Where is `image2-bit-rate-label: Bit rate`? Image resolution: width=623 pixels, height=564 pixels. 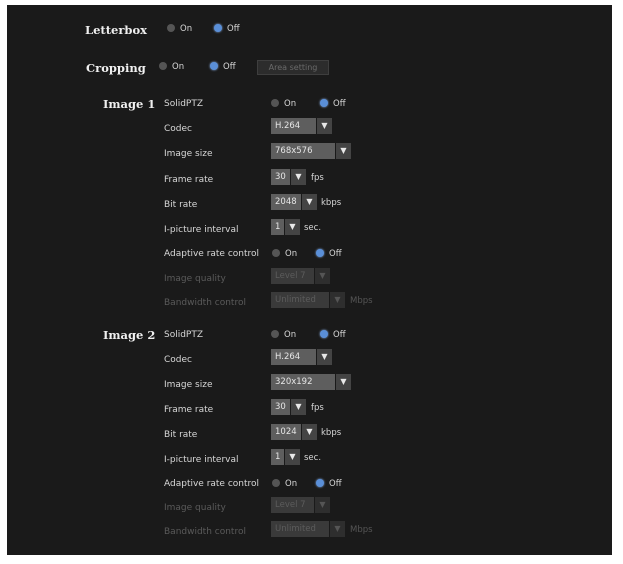 image2-bit-rate-label: Bit rate is located at coordinates (181, 435).